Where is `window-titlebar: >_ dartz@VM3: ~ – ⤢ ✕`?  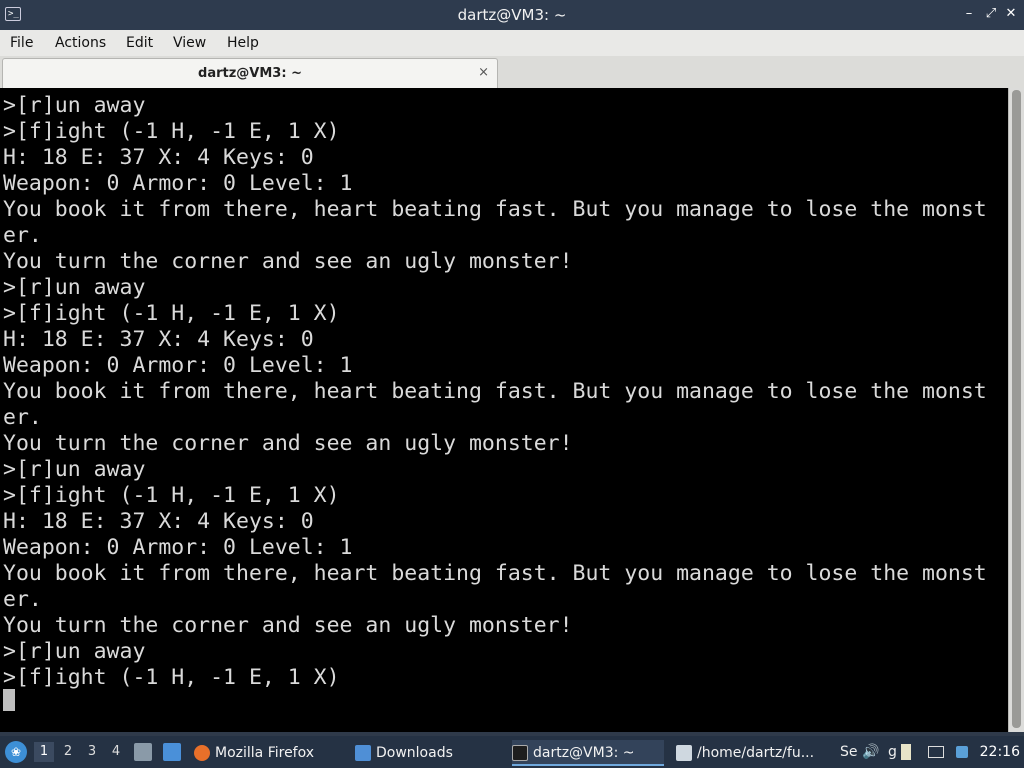 window-titlebar: >_ dartz@VM3: ~ – ⤢ ✕ is located at coordinates (512, 15).